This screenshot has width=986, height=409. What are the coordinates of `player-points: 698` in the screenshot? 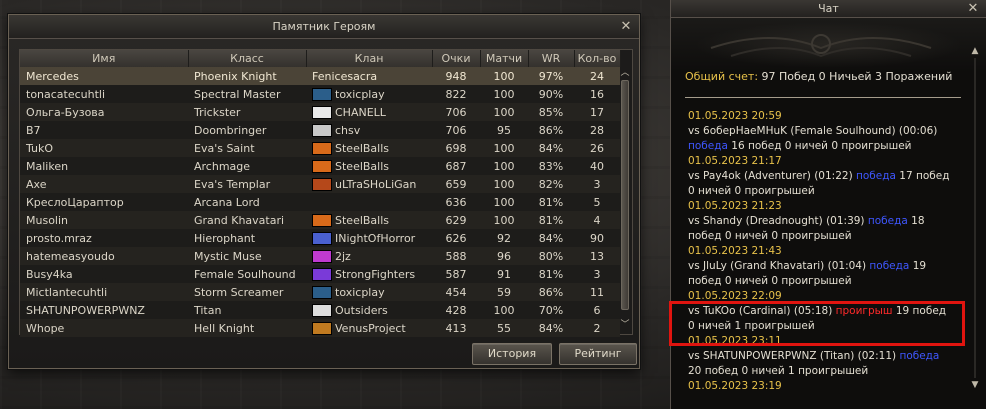 It's located at (456, 148).